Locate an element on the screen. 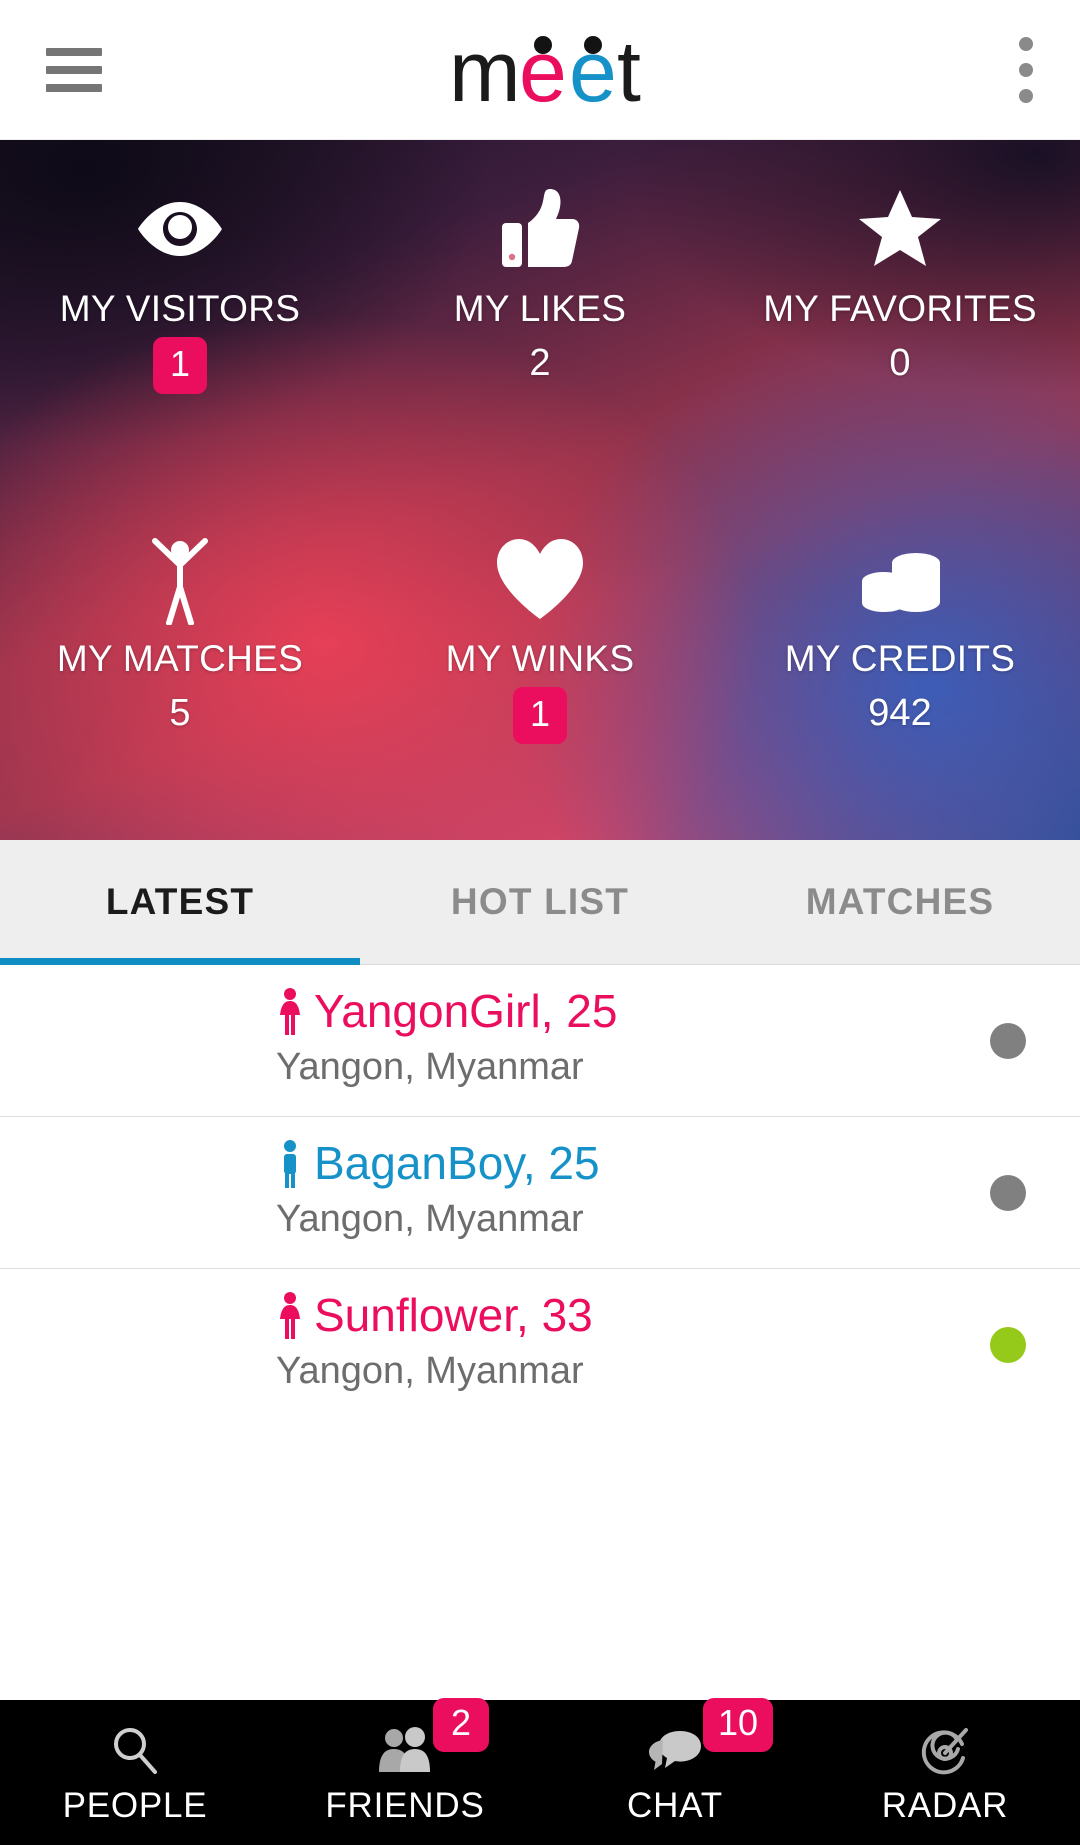  stat-my-favorites: MY FAVORITES 0 is located at coordinates (900, 315).